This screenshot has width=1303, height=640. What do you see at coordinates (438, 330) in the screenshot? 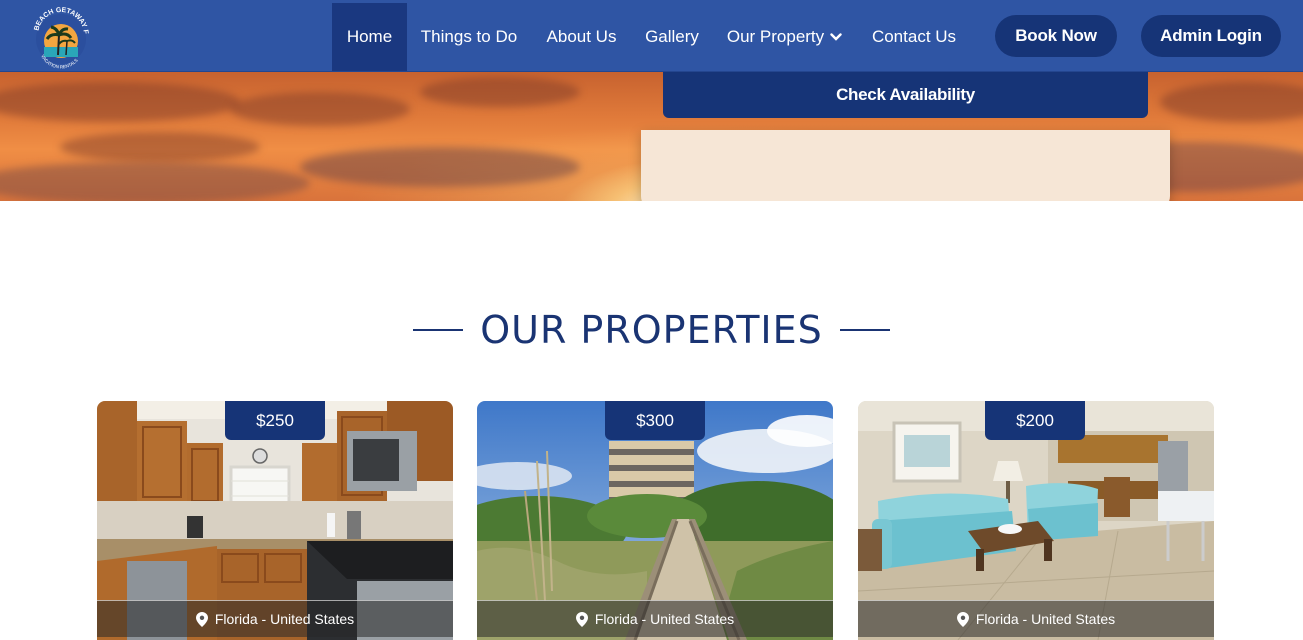
I see `heading-divider-left` at bounding box center [438, 330].